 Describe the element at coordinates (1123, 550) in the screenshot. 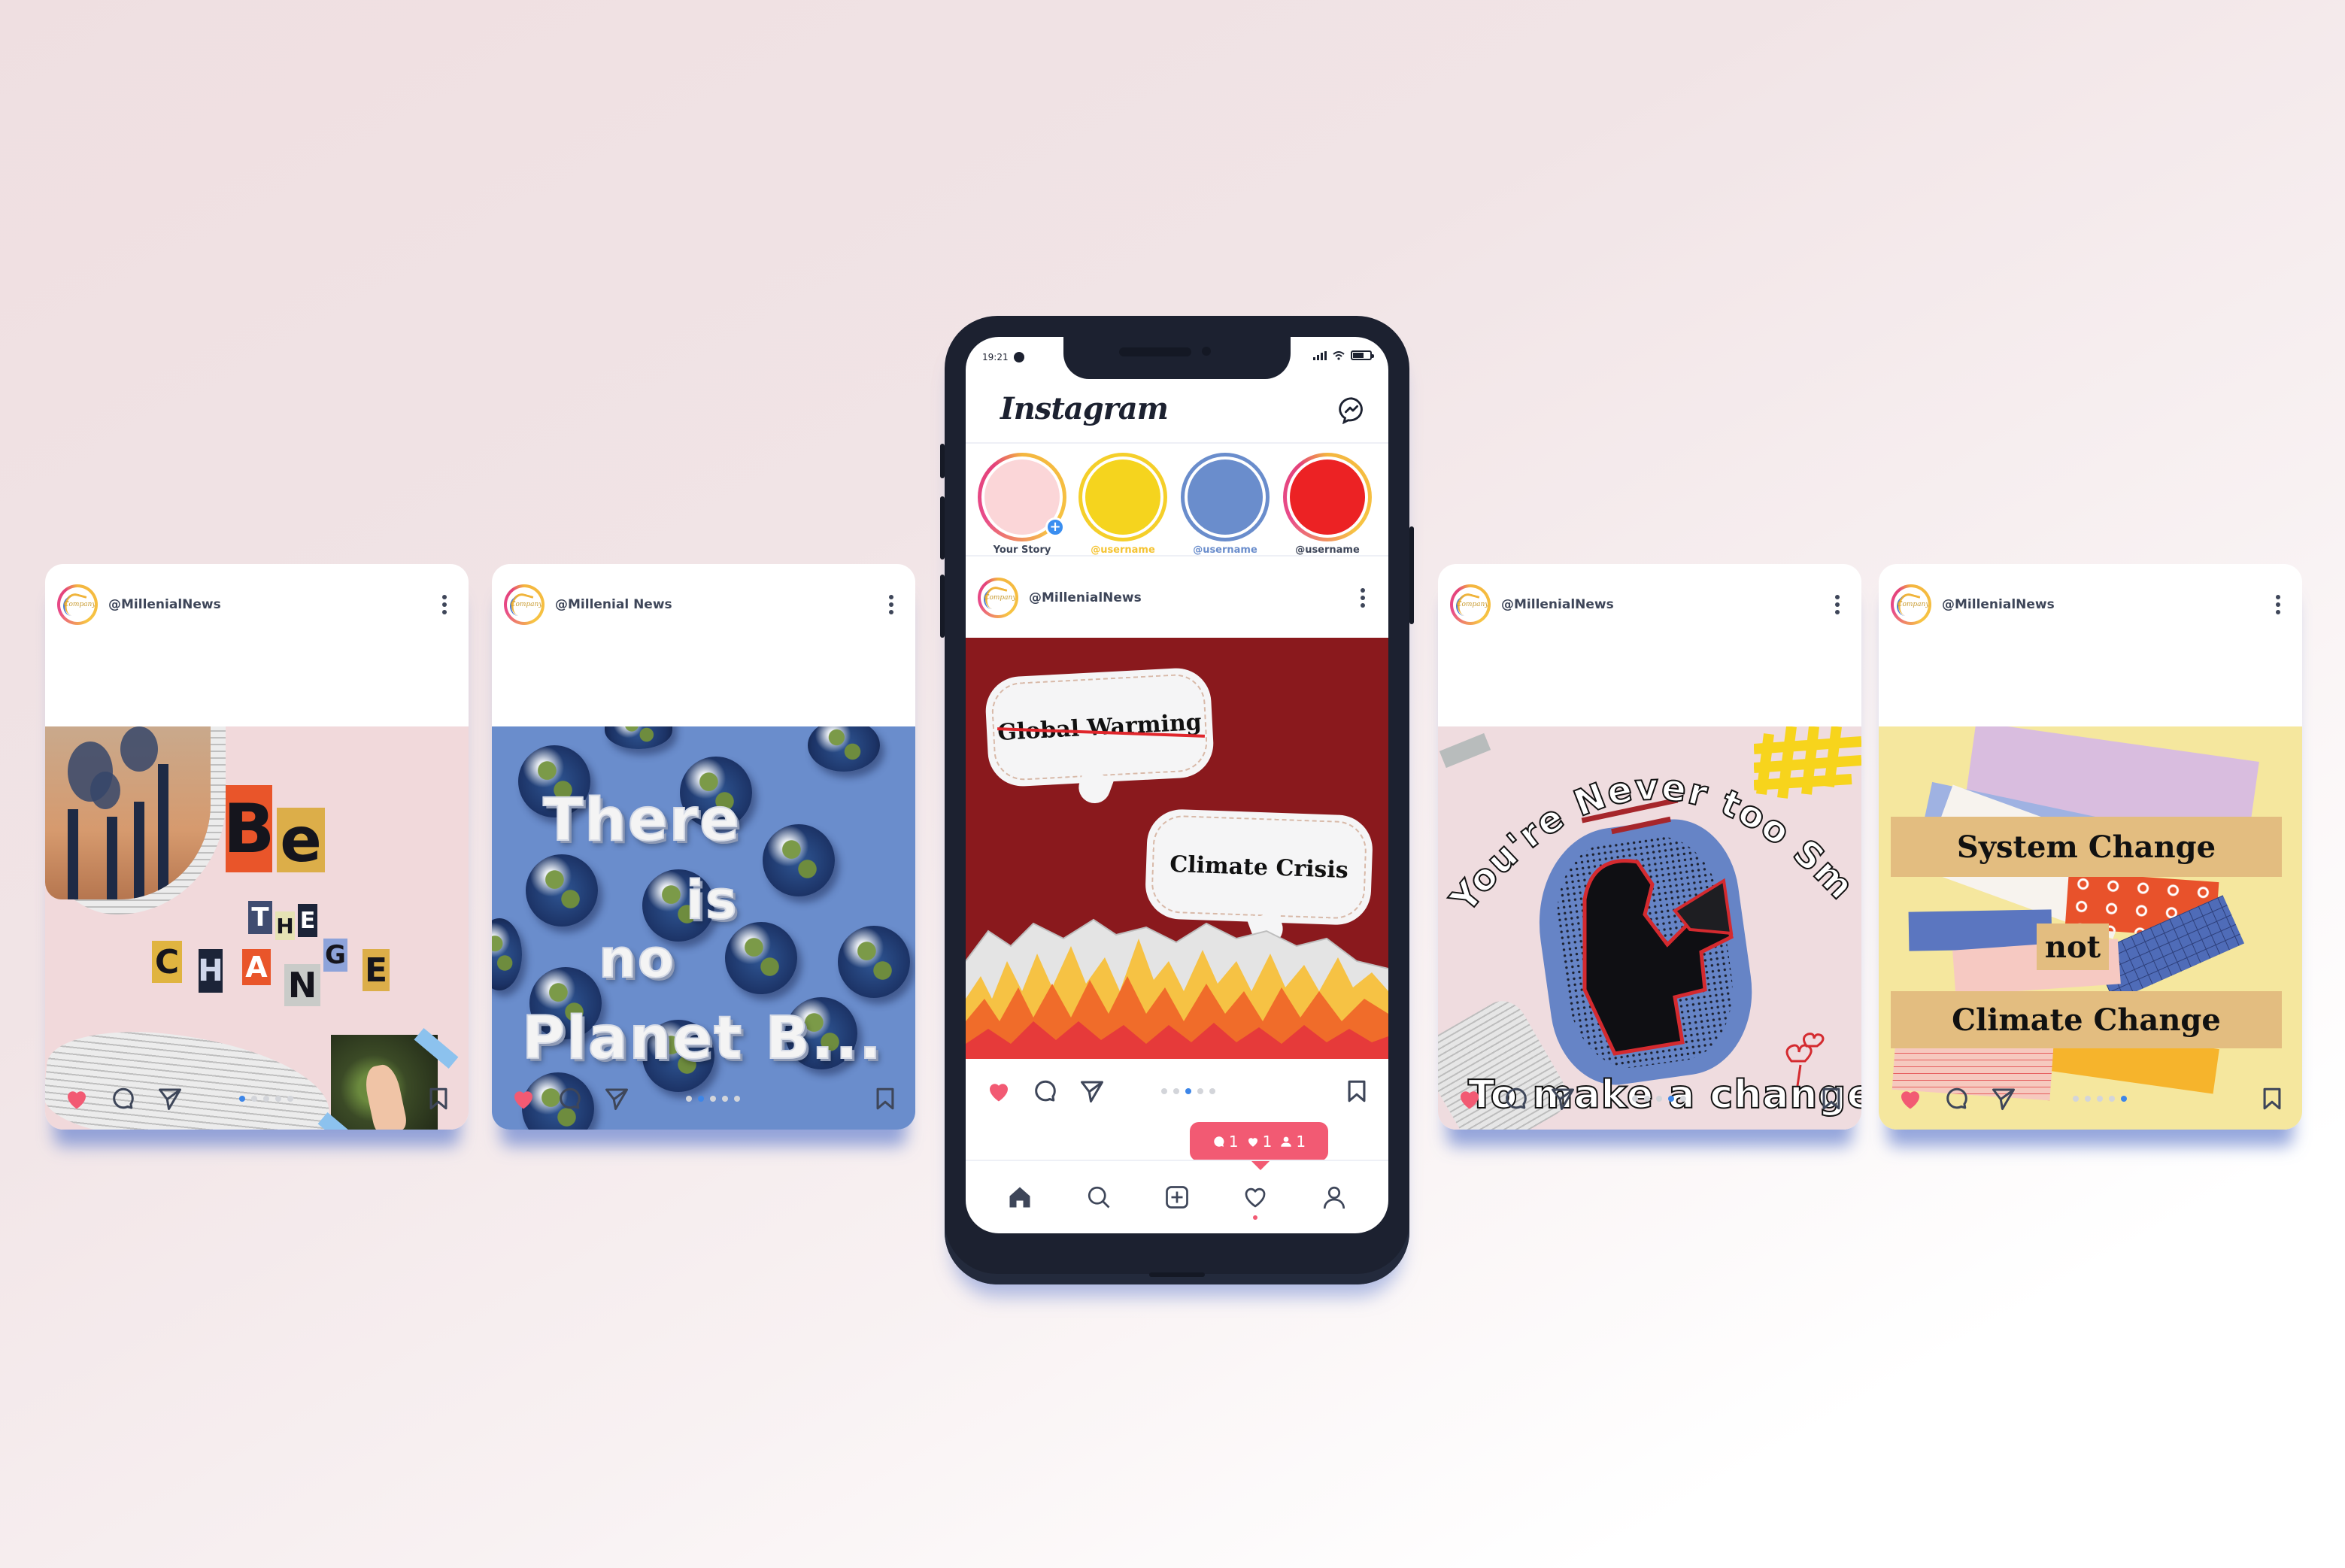

I see `story-label: @username` at that location.